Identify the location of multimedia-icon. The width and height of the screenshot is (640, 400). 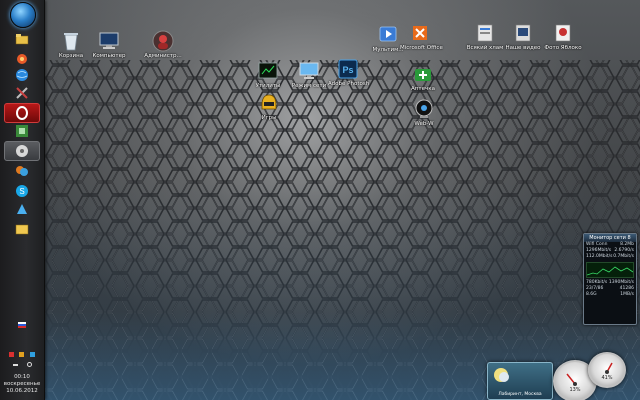
(388, 34).